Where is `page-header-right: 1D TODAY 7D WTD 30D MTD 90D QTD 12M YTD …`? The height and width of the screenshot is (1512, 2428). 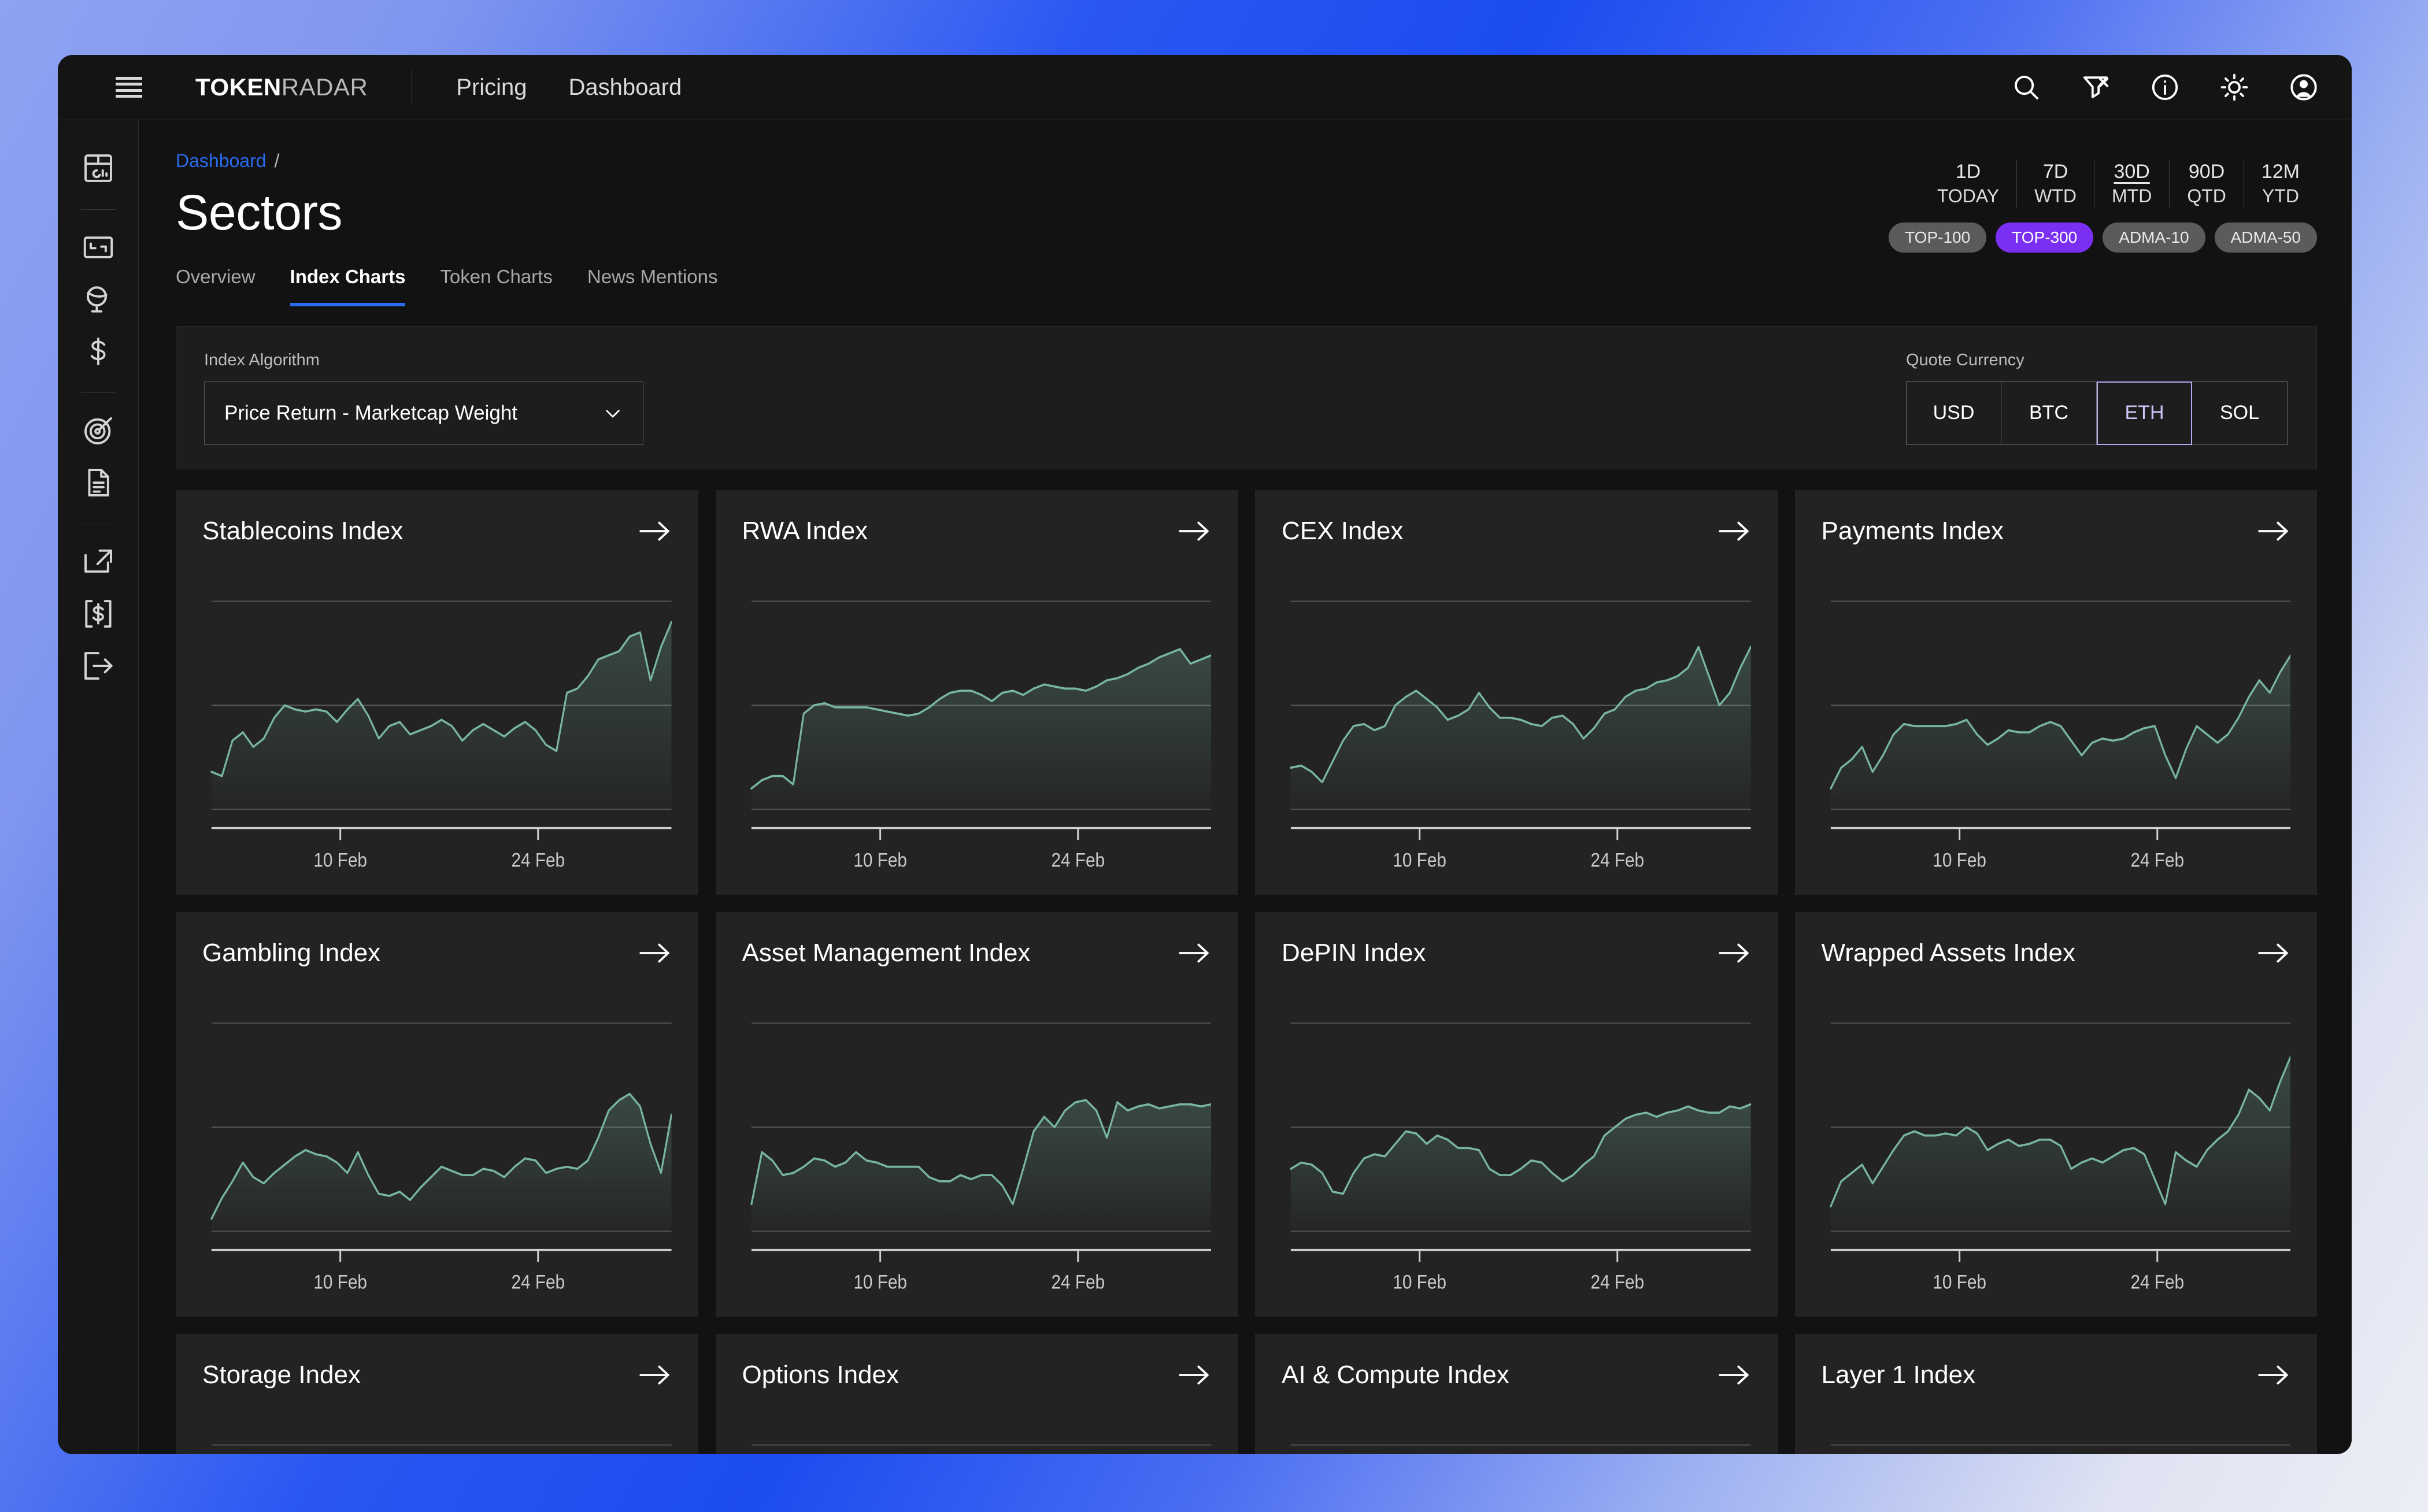 page-header-right: 1D TODAY 7D WTD 30D MTD 90D QTD 12M YTD … is located at coordinates (2103, 201).